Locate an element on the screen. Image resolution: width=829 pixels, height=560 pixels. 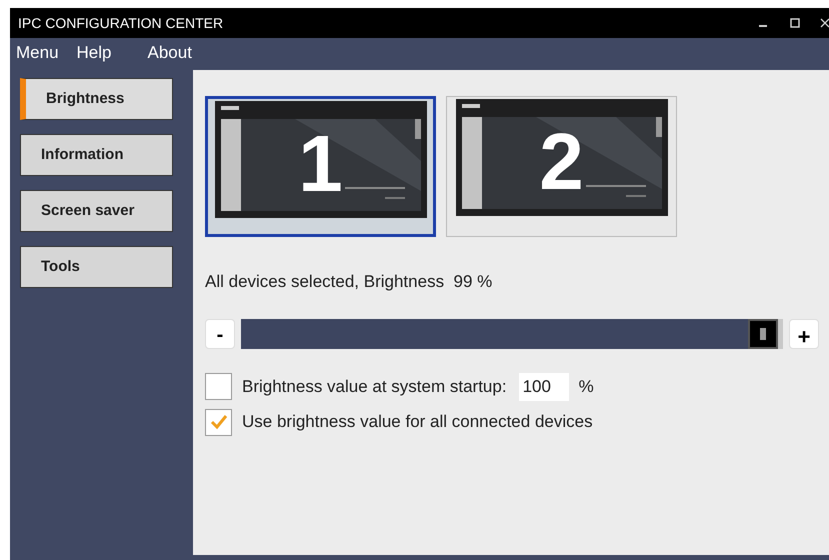
checkmark-icon is located at coordinates (219, 422).